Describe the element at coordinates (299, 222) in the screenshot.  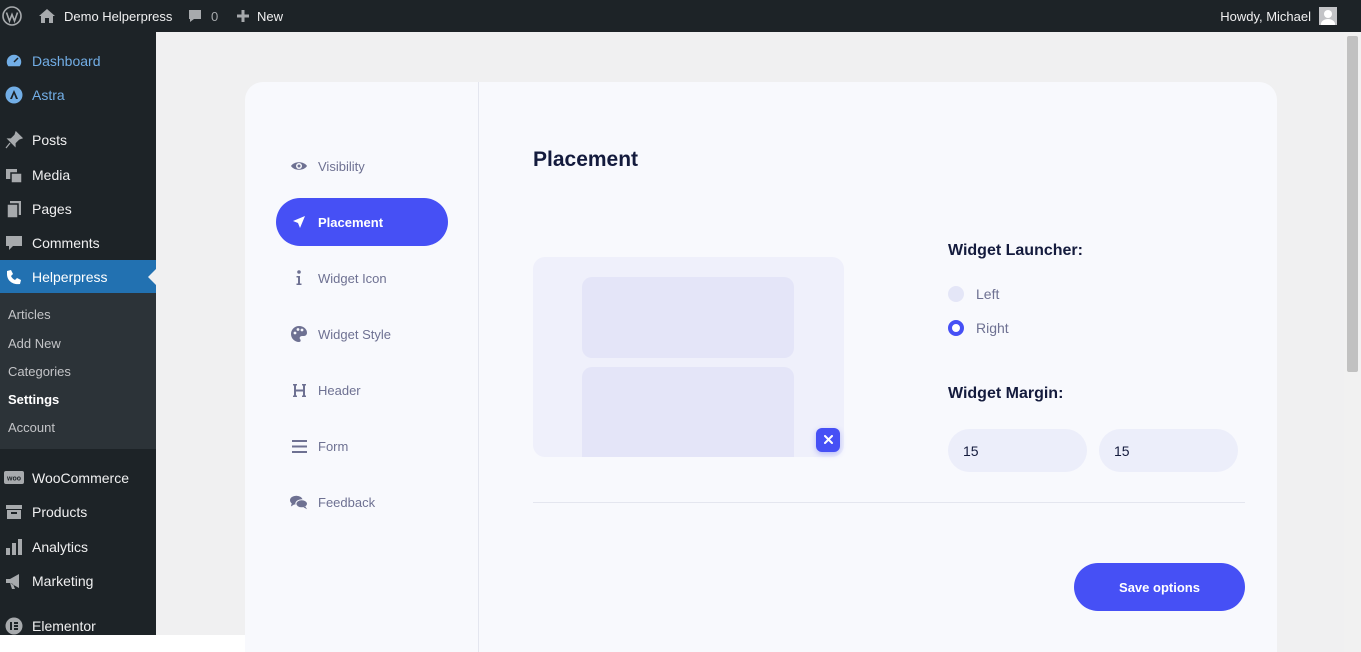
I see `location-arrow-icon` at that location.